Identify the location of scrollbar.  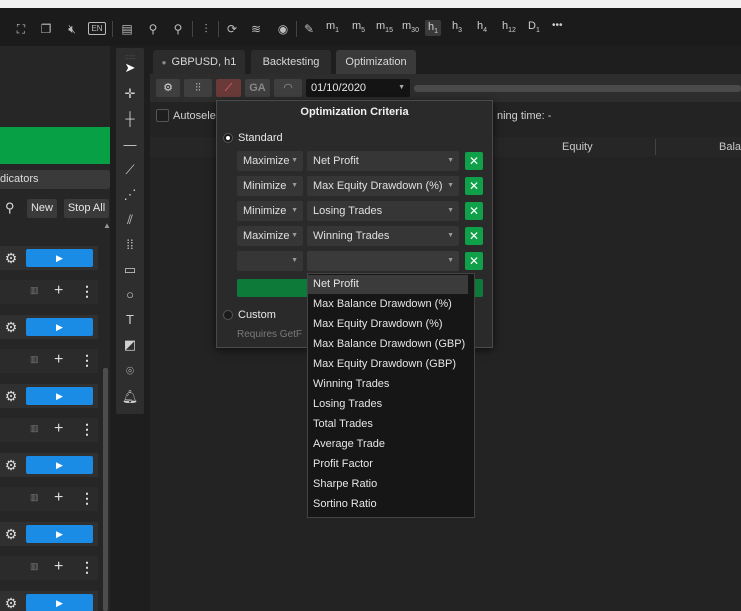
(105, 489).